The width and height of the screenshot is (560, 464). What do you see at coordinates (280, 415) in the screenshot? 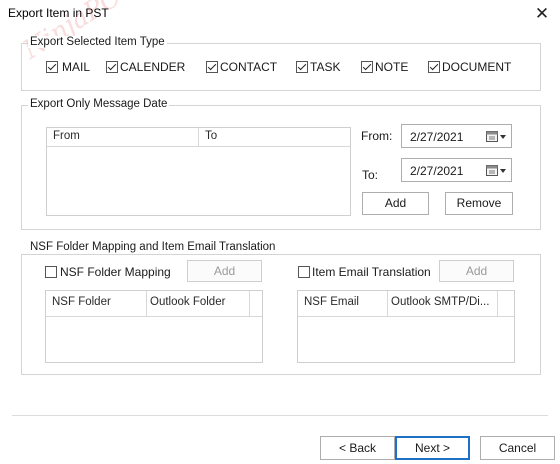
I see `footer-separator` at bounding box center [280, 415].